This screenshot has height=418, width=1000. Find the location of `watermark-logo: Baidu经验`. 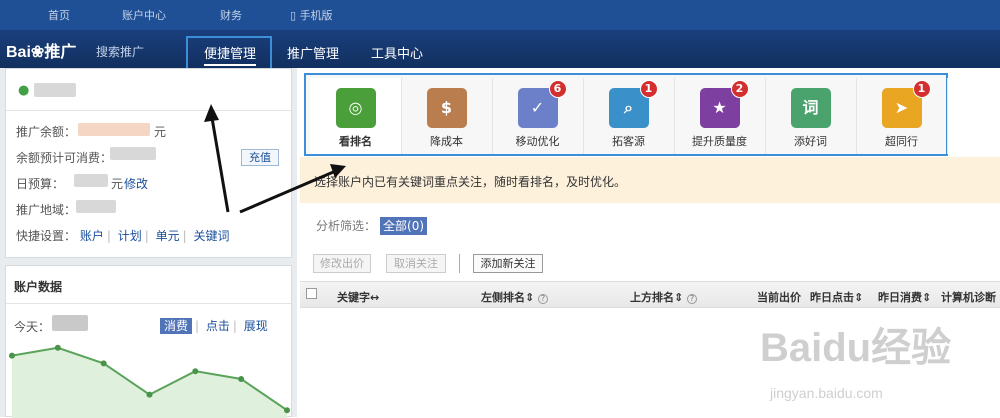

watermark-logo: Baidu经验 is located at coordinates (856, 348).